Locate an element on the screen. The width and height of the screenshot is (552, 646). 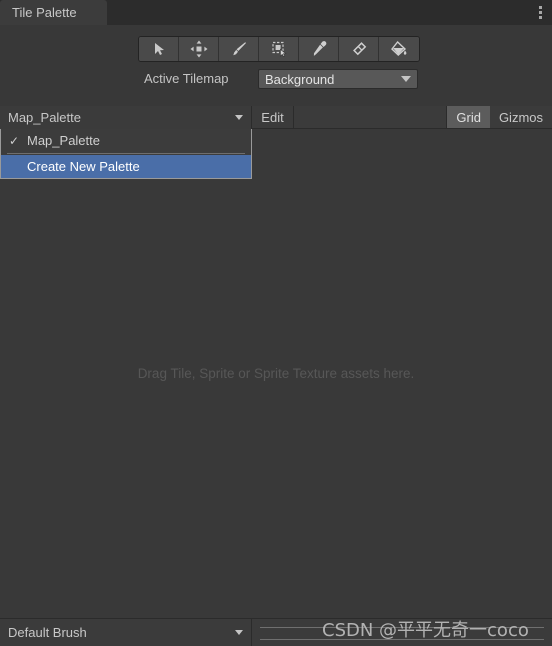
paint-bucket-icon is located at coordinates (399, 49).